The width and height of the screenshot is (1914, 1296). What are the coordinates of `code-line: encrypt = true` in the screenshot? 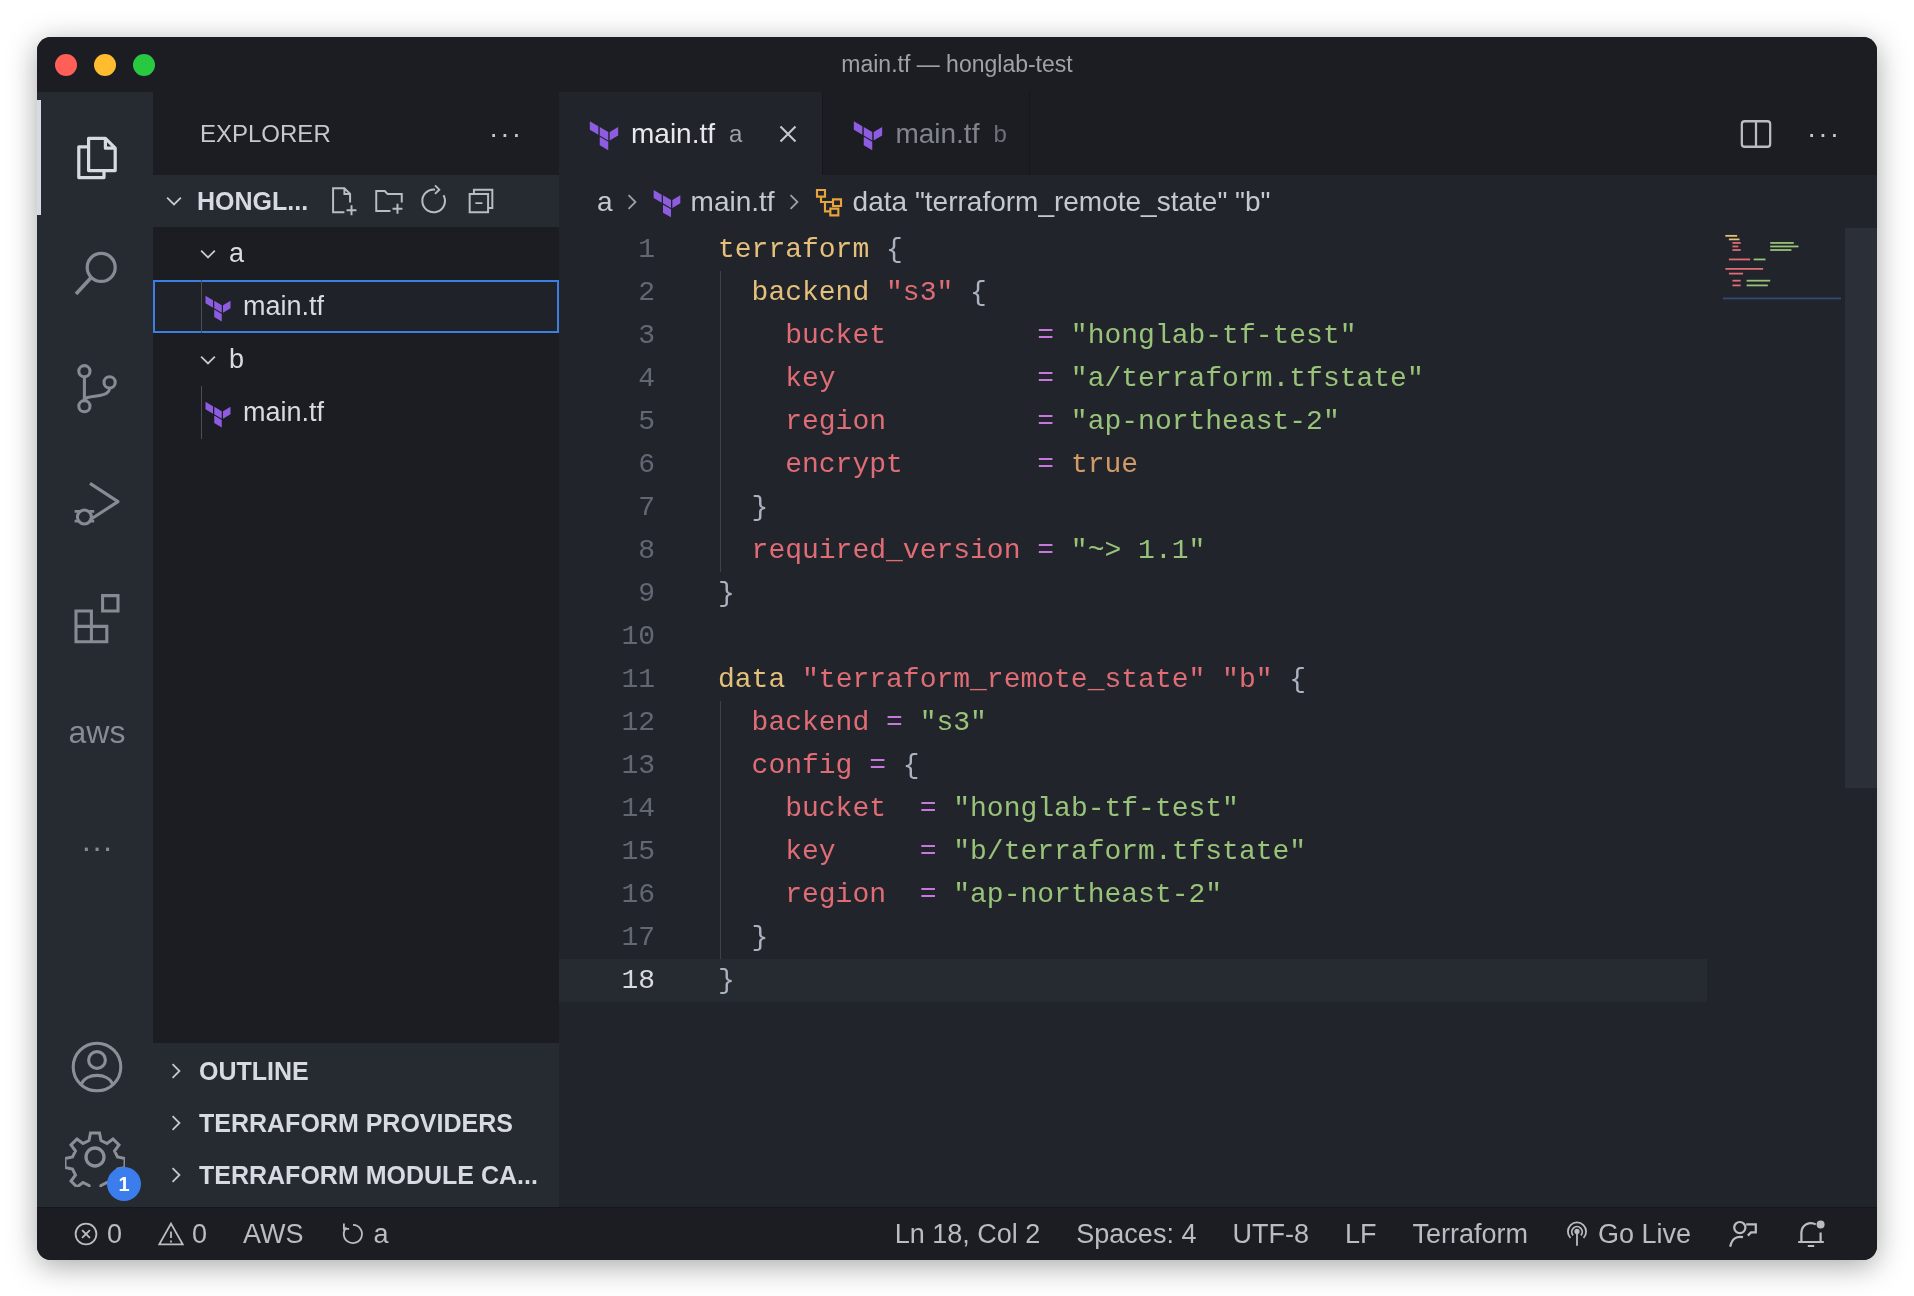 It's located at (961, 464).